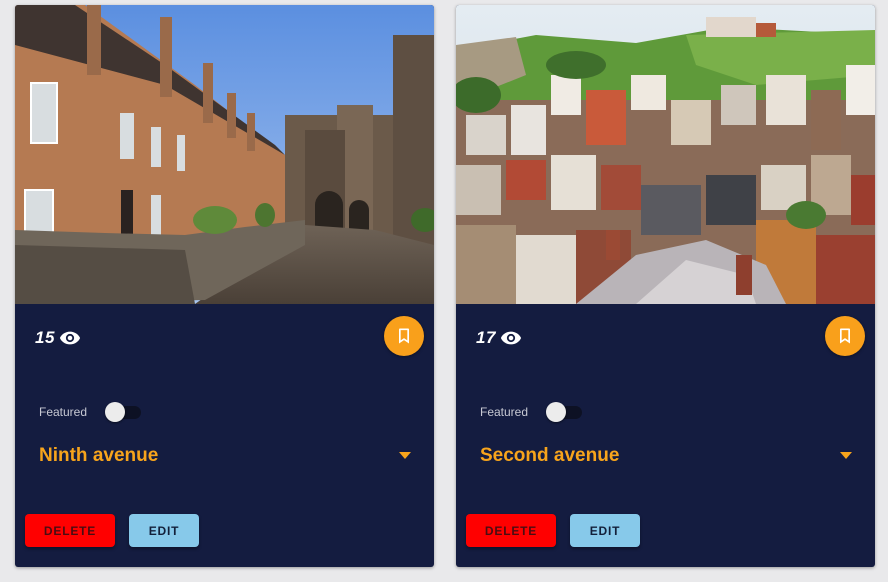 Image resolution: width=888 pixels, height=582 pixels. What do you see at coordinates (486, 337) in the screenshot?
I see `view-count-value: 17` at bounding box center [486, 337].